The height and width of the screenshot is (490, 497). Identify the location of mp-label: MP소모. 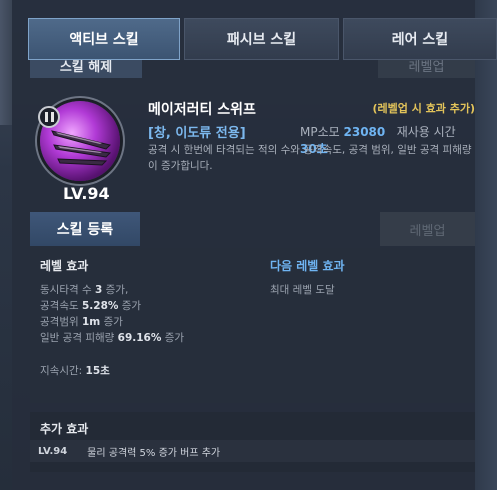
(320, 132).